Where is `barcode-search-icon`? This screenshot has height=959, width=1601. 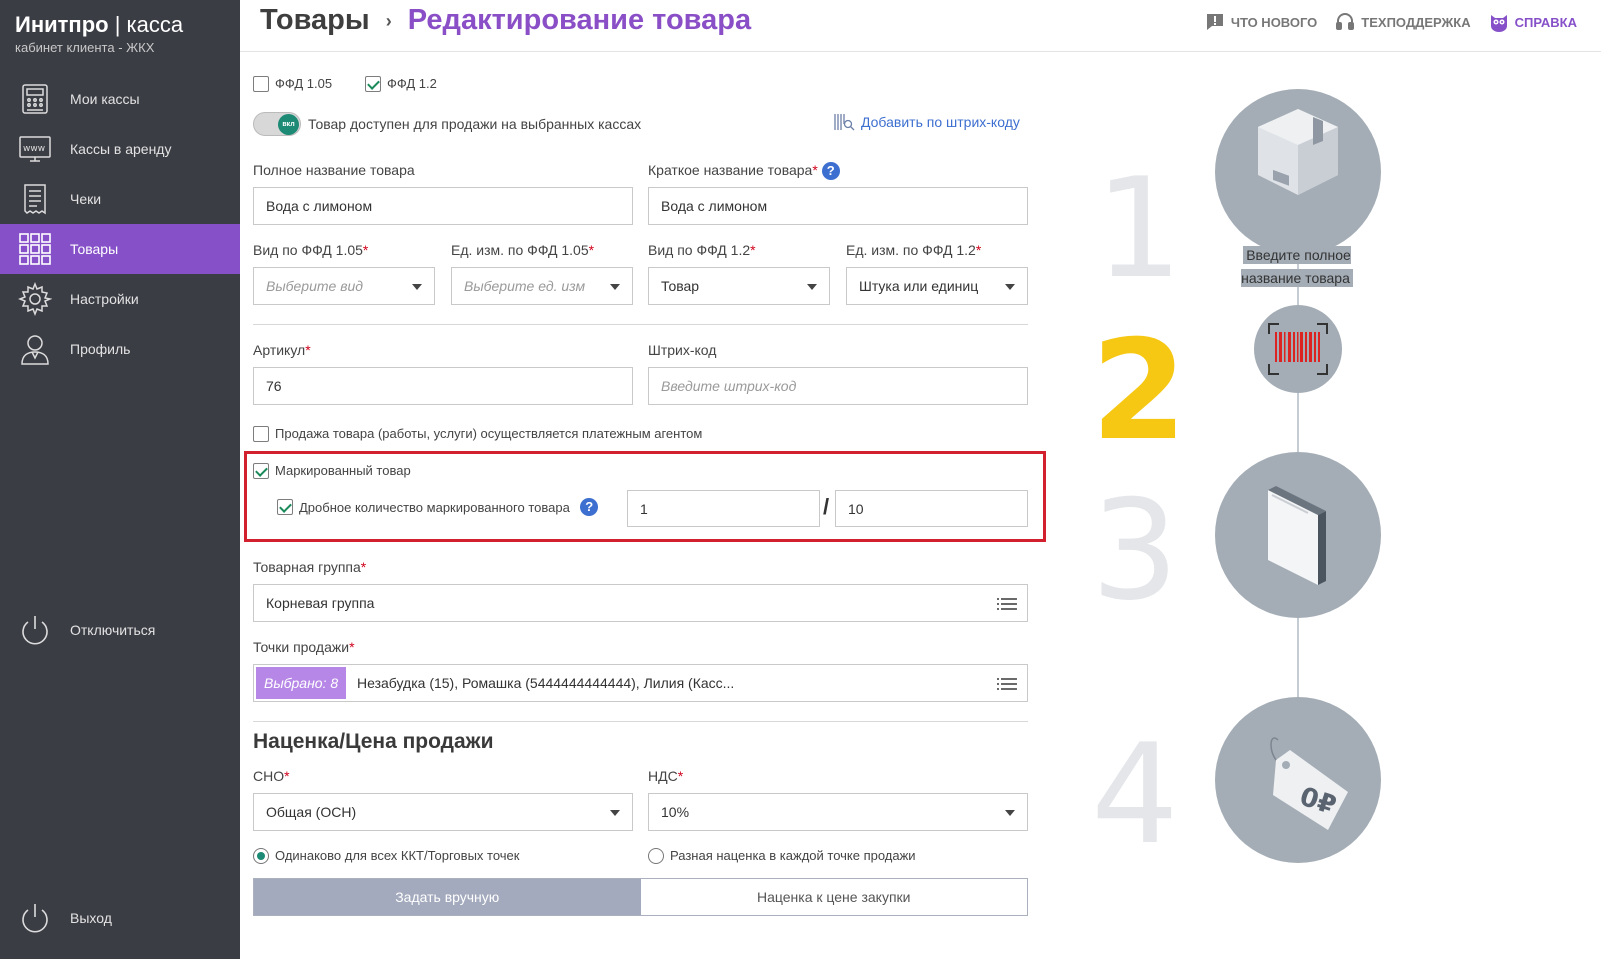
barcode-search-icon is located at coordinates (844, 122).